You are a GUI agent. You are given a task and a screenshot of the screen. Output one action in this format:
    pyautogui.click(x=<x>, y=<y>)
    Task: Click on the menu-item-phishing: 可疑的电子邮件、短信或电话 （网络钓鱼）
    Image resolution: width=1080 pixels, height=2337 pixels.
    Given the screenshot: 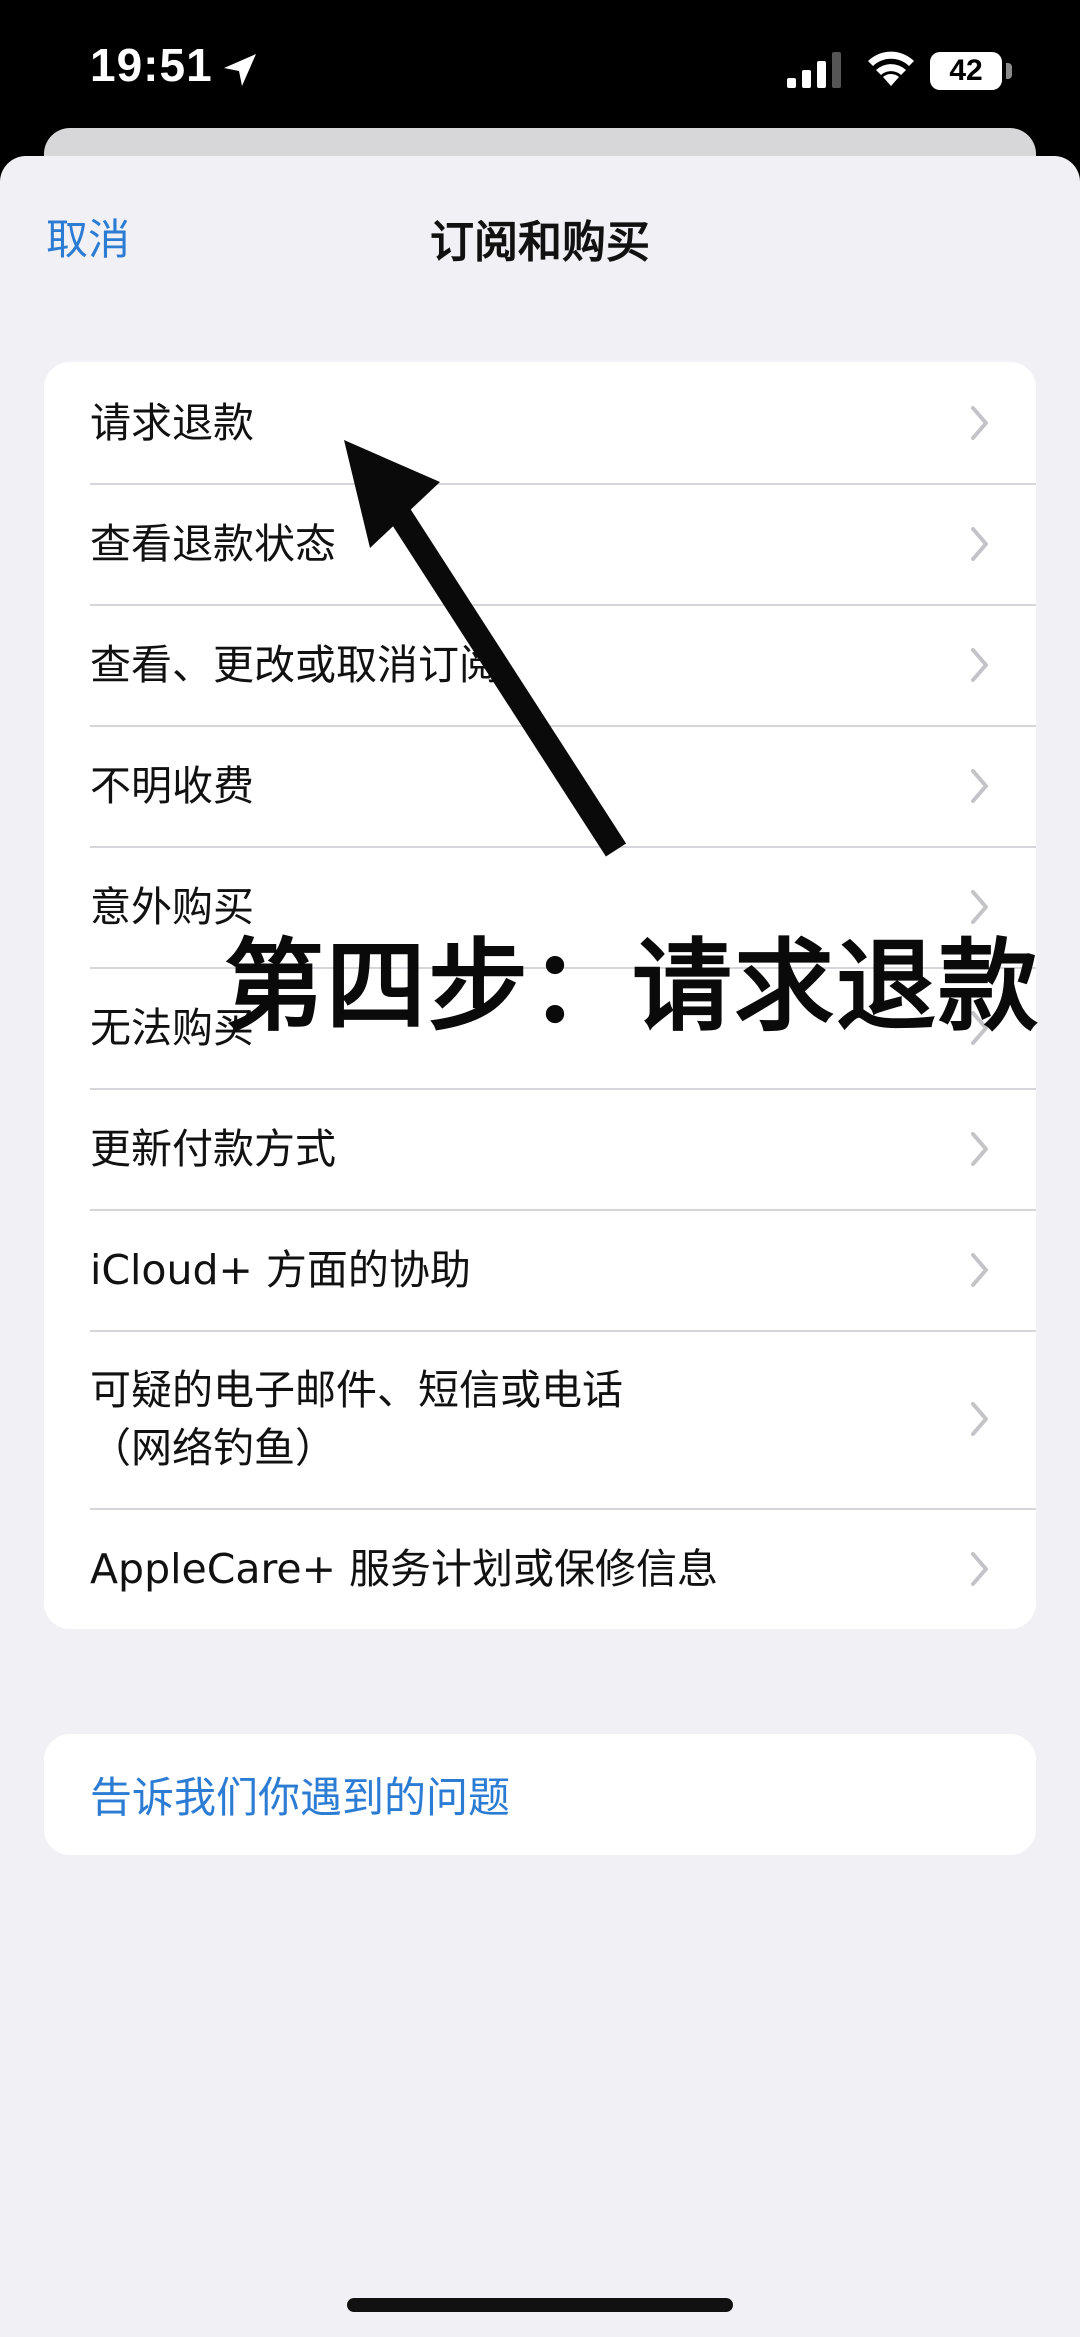 What is the action you would take?
    pyautogui.click(x=540, y=1419)
    